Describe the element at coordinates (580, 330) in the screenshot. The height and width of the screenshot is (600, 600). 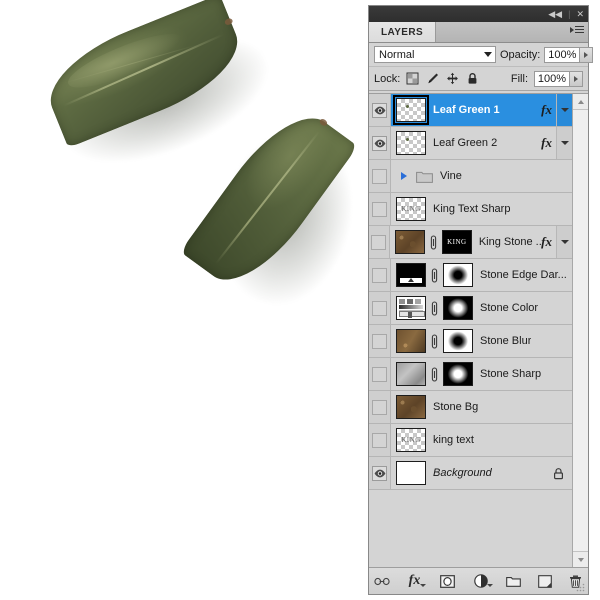
I see `layers-scrollbar` at that location.